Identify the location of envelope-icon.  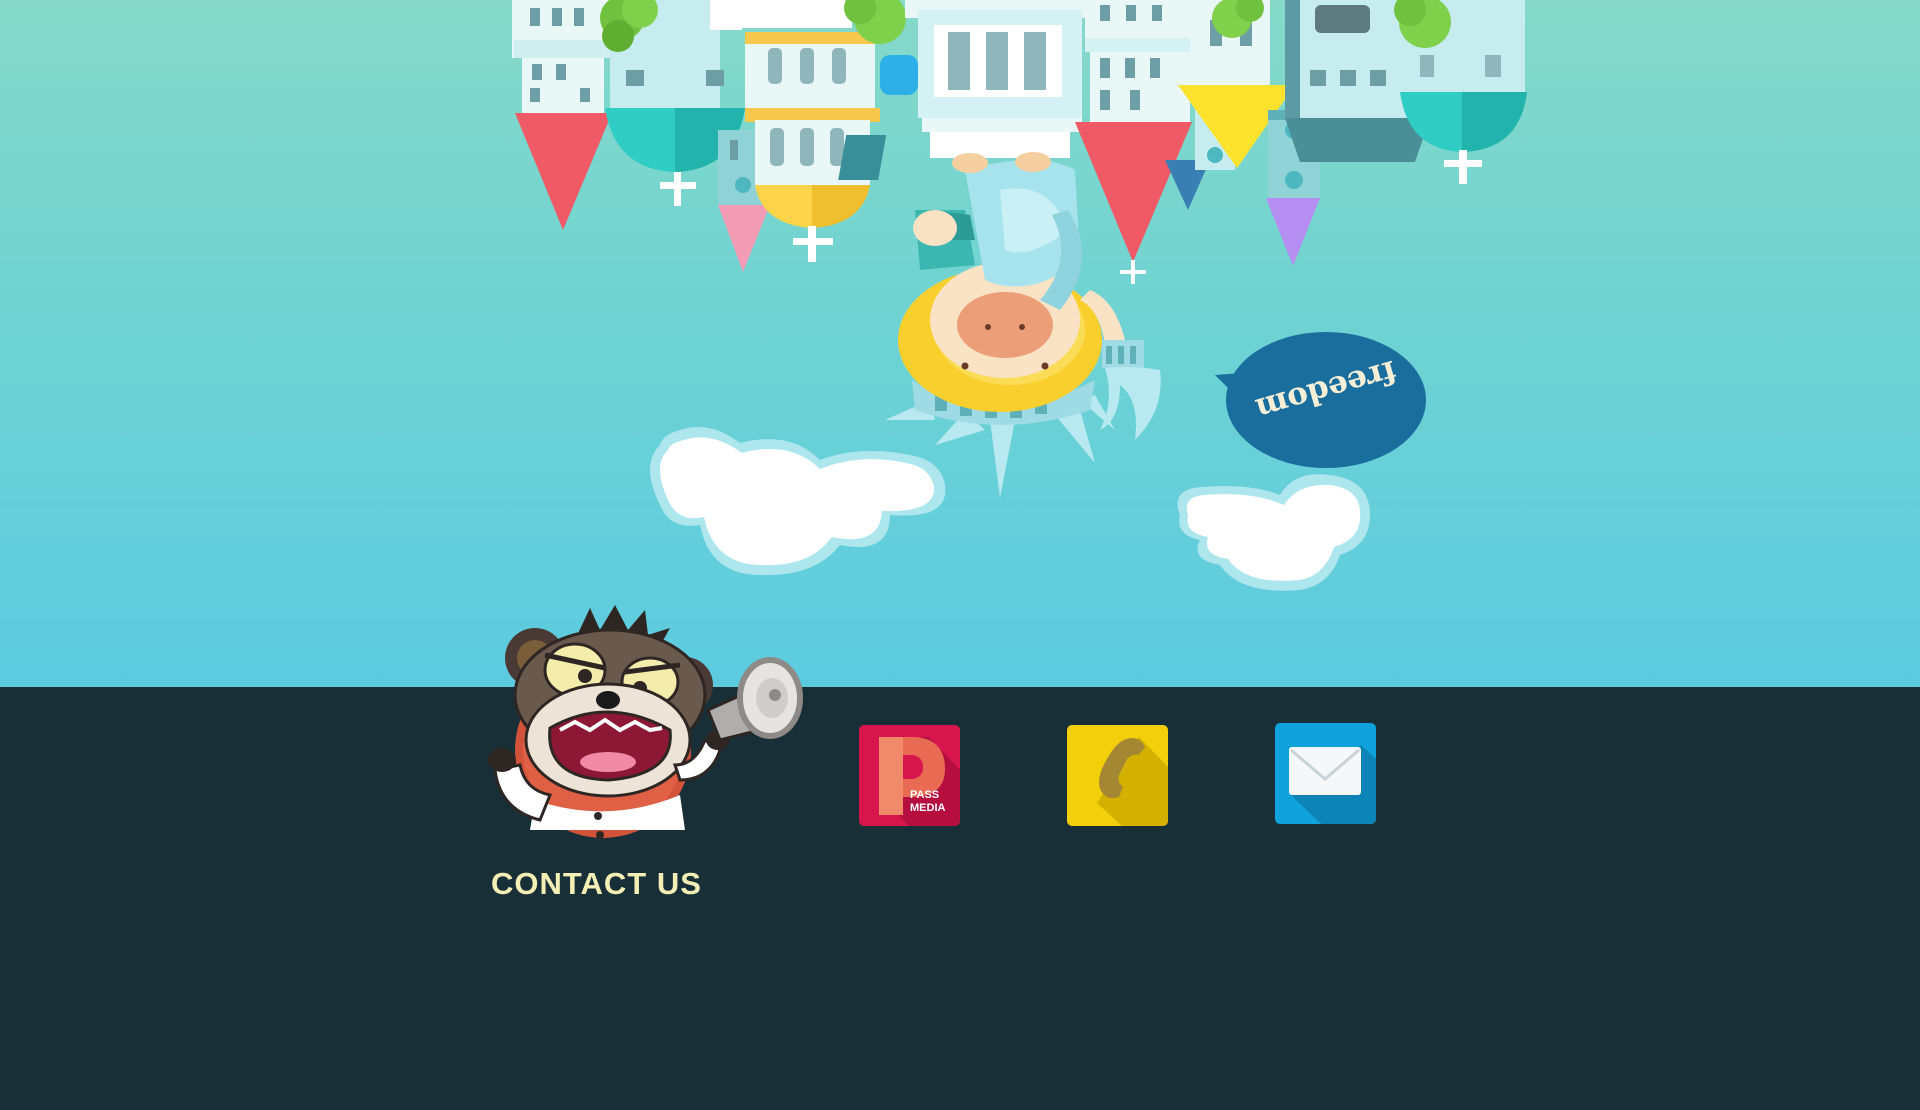
(1325, 773).